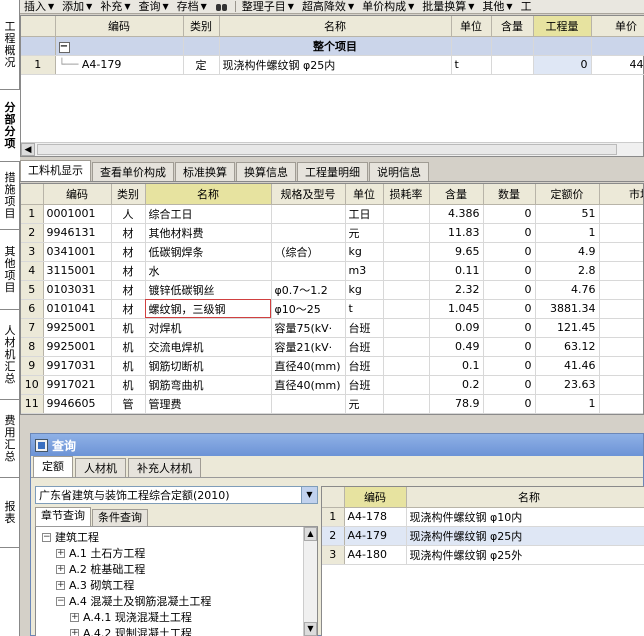  I want to click on cell-spec: 容量21(kV·, so click(308, 347).